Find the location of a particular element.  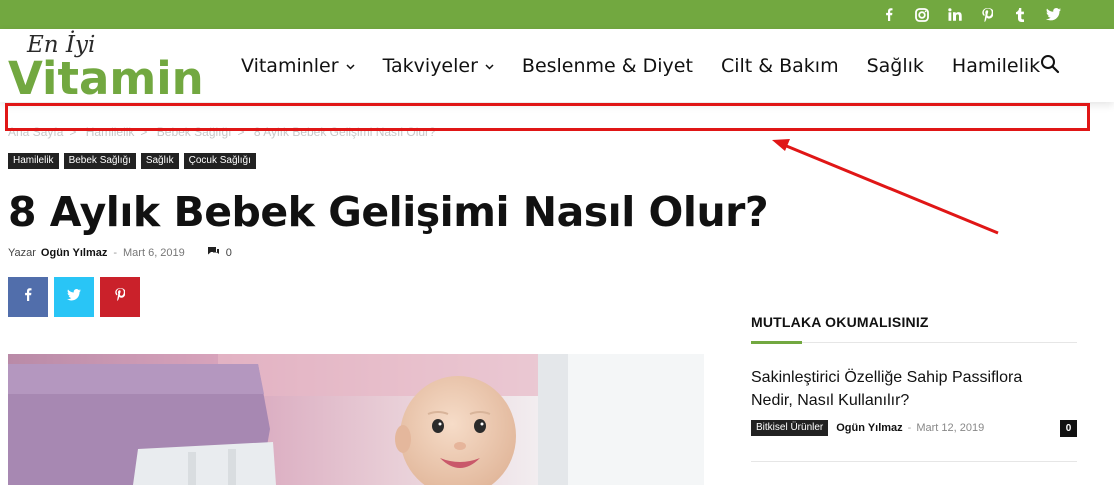

nav-item-label: Hamilelik is located at coordinates (996, 65).